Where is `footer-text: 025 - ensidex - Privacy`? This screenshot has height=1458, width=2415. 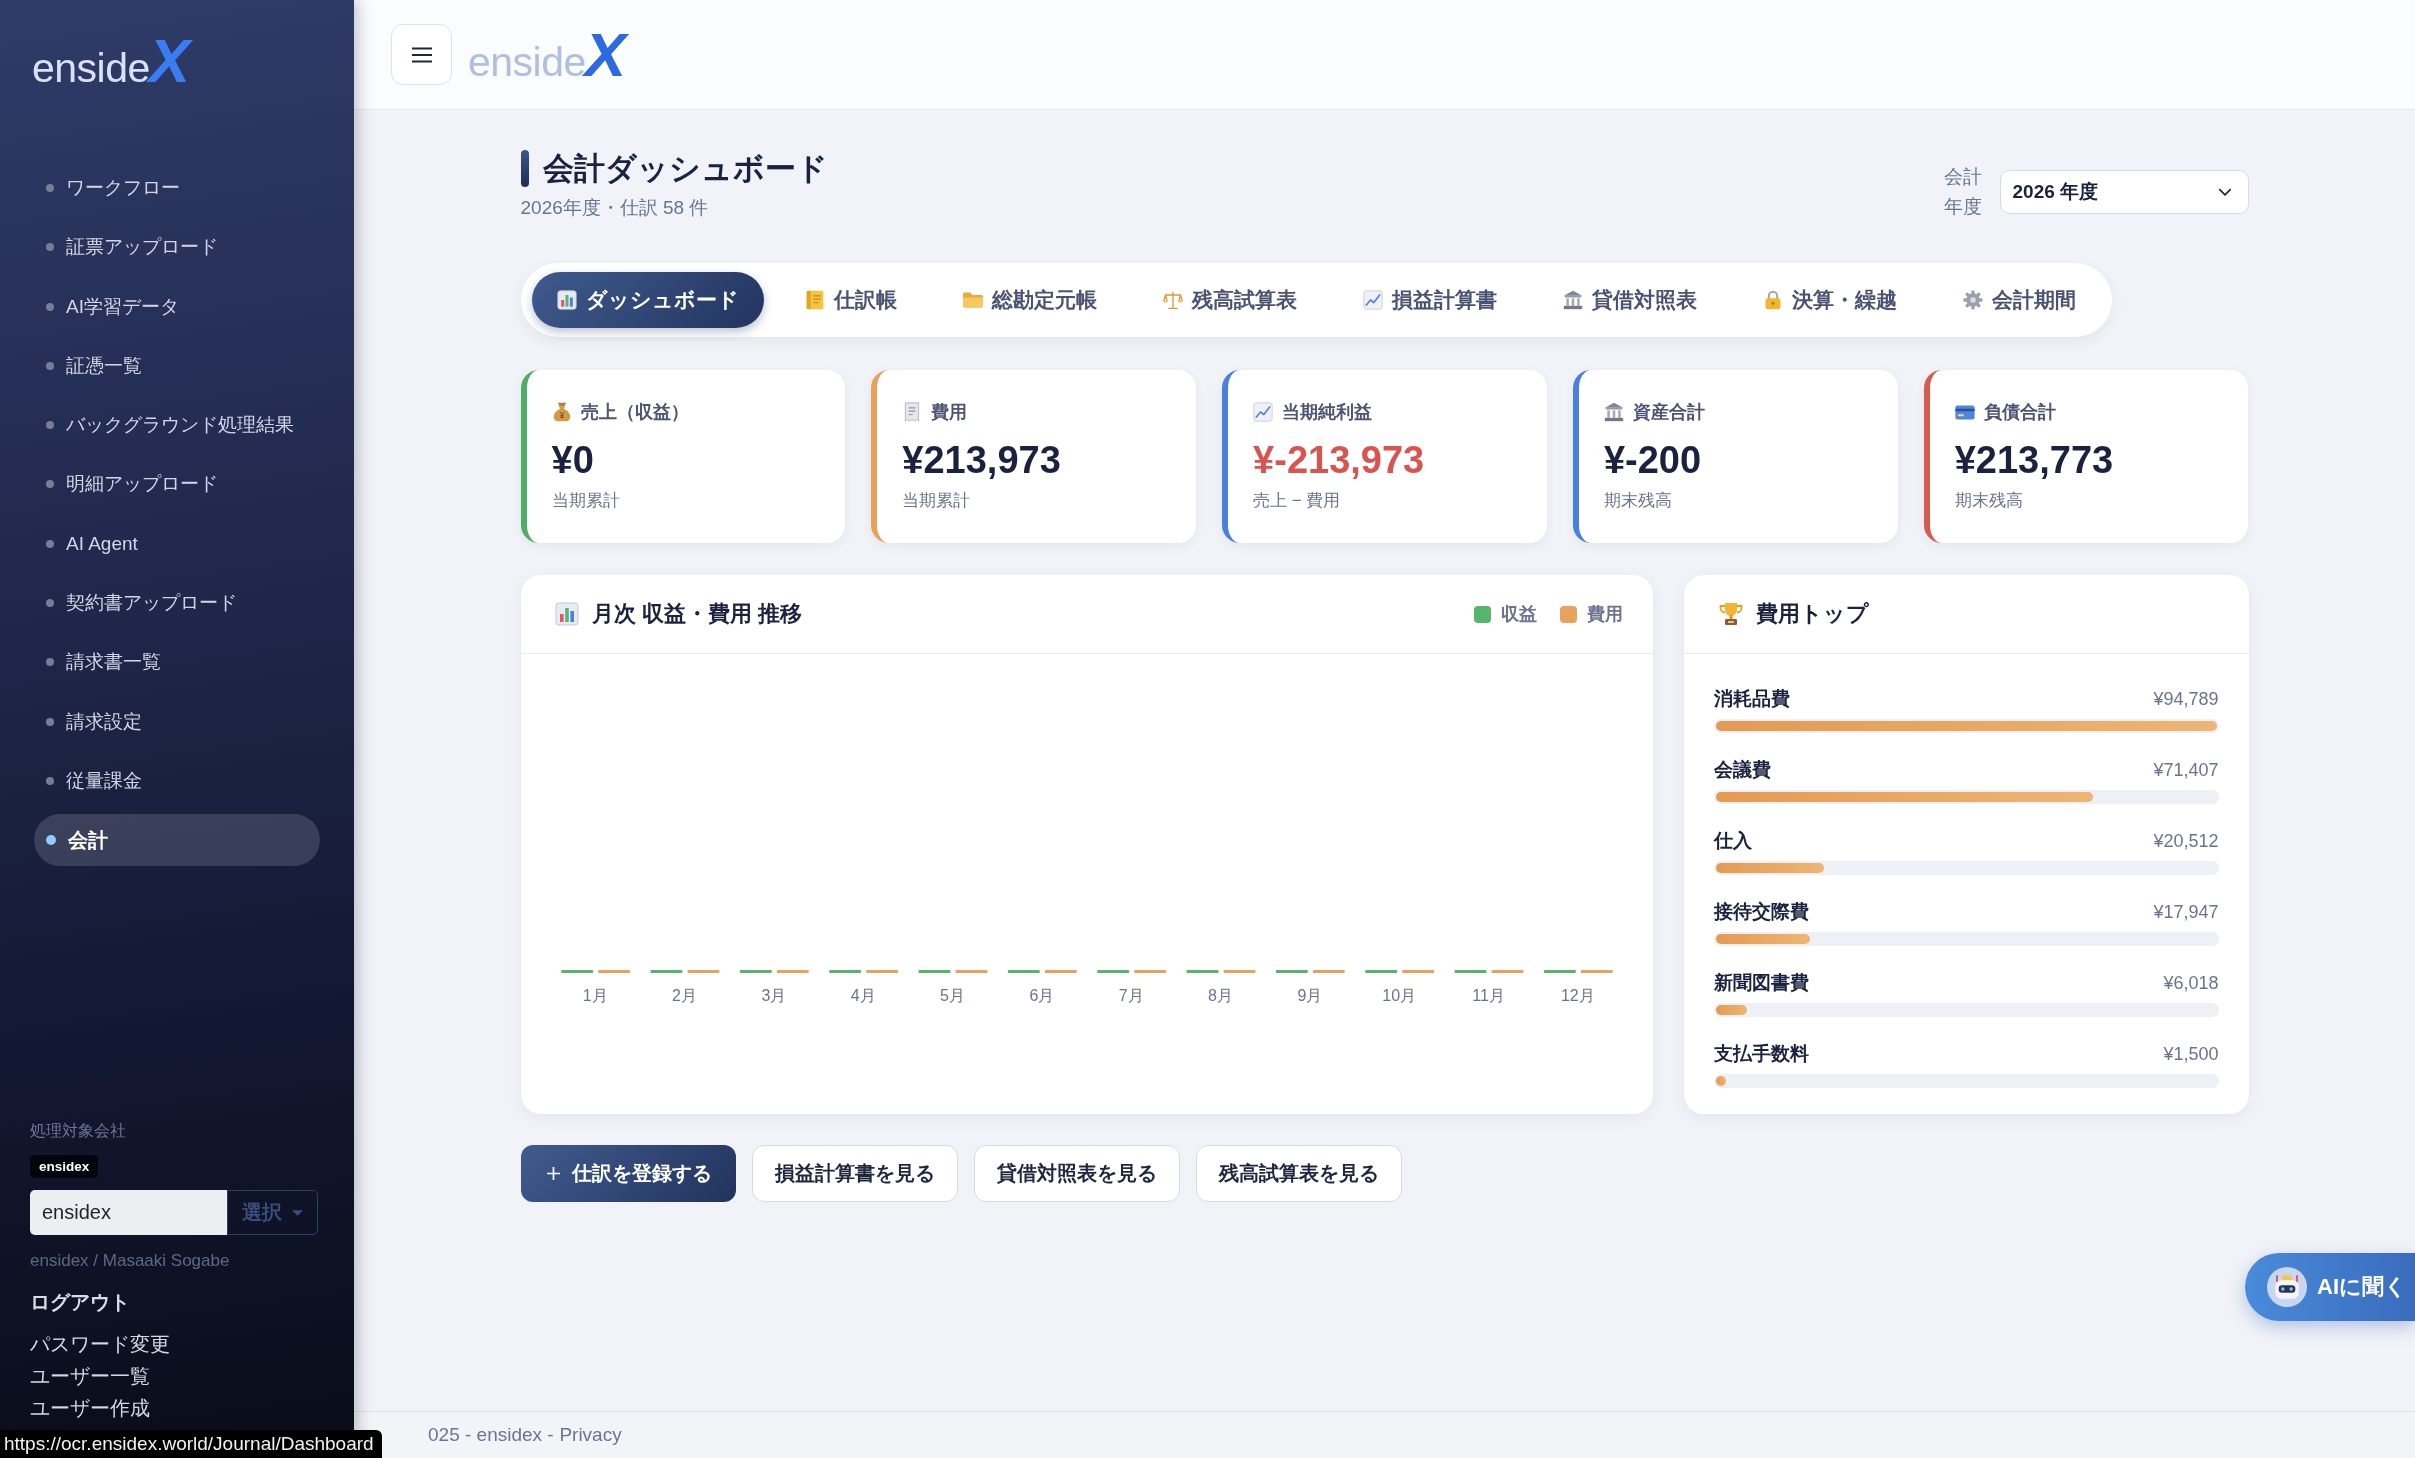 footer-text: 025 - ensidex - Privacy is located at coordinates (525, 1435).